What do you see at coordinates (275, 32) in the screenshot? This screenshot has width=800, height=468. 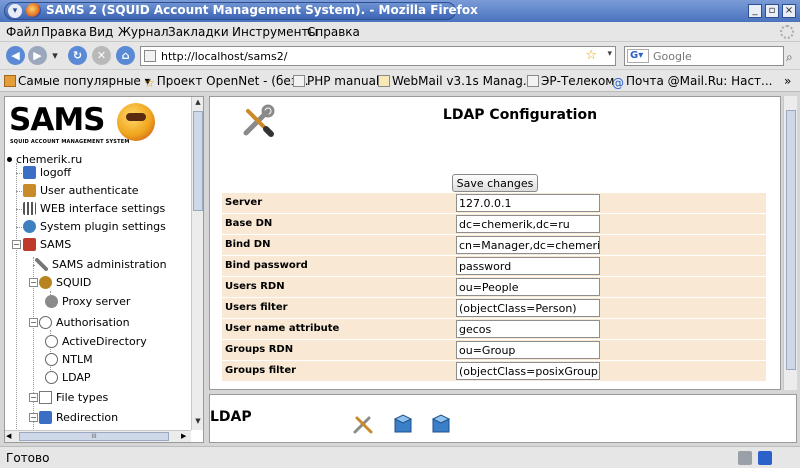 I see `menu-tools: Инструменты` at bounding box center [275, 32].